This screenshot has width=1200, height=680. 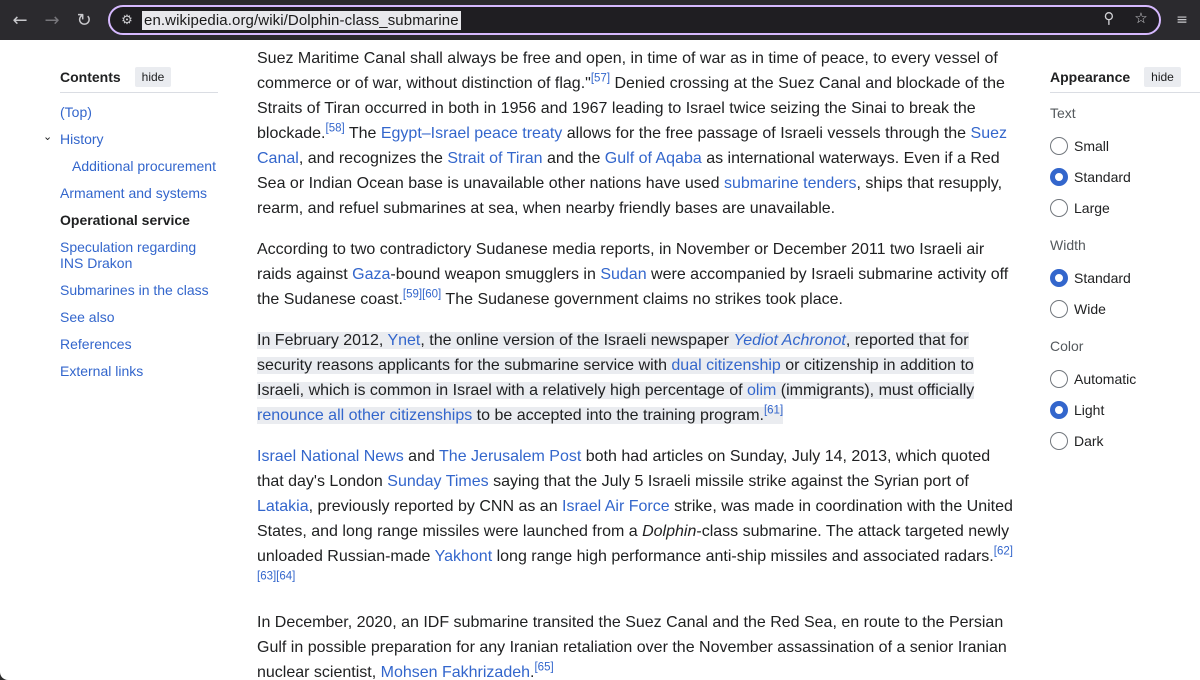 I want to click on back-arrow-icon: ←, so click(x=20, y=20).